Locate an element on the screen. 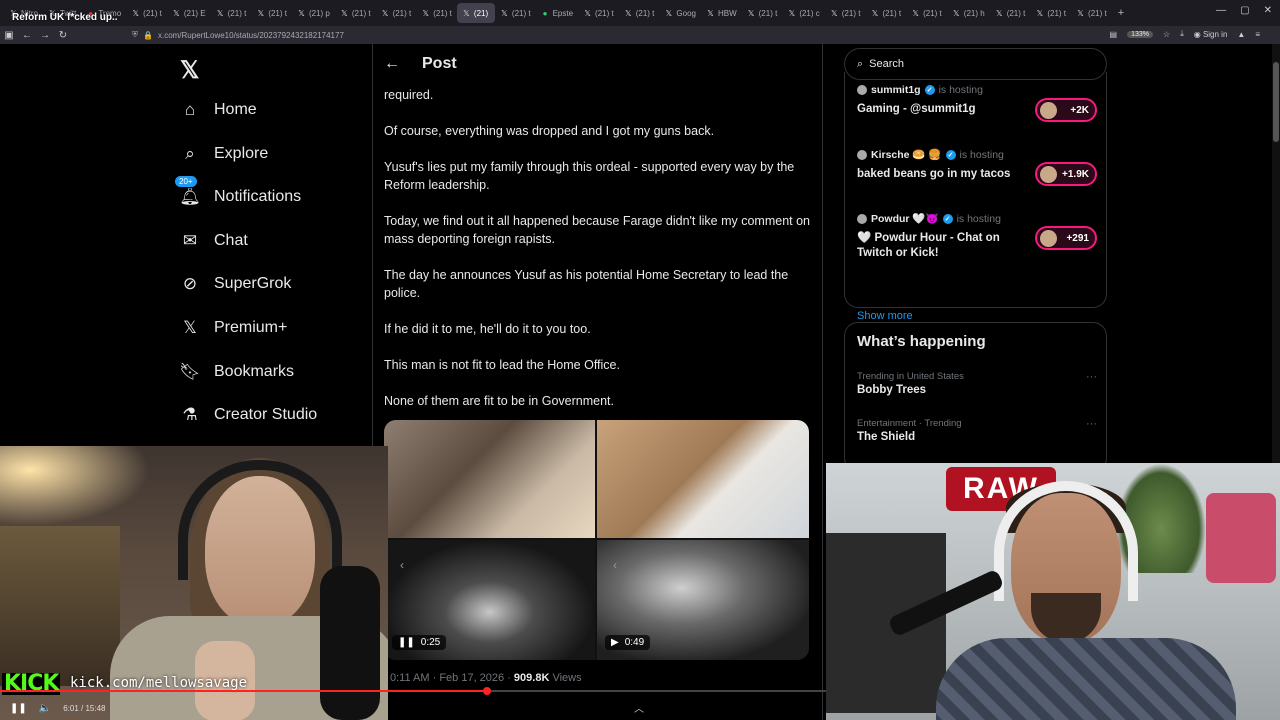  nav-item-explore: ⌕ Explore is located at coordinates (224, 154).